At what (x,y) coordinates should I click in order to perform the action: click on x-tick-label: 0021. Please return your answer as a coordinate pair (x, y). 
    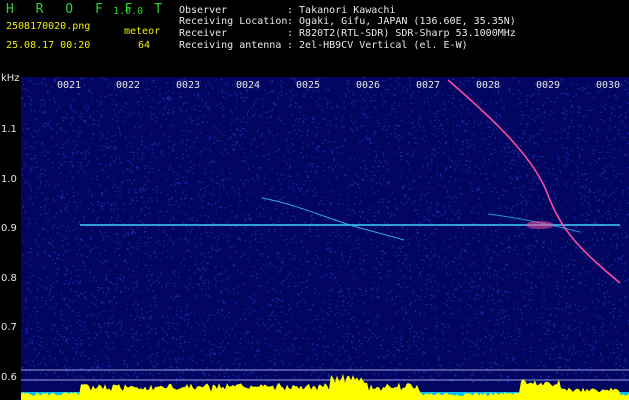
    Looking at the image, I should click on (69, 85).